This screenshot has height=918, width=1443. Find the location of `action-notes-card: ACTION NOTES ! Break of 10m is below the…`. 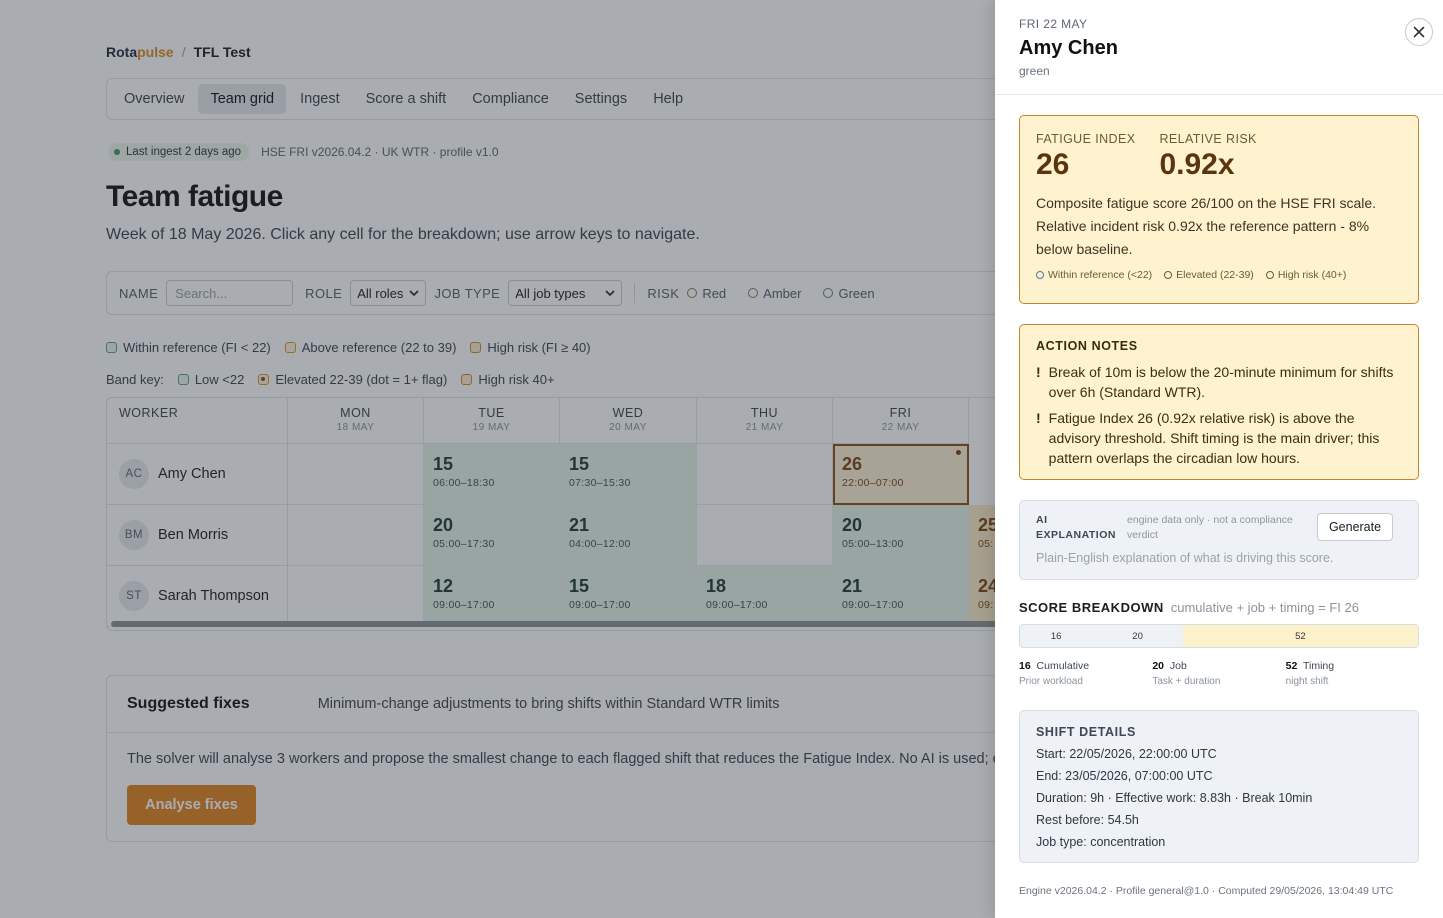

action-notes-card: ACTION NOTES ! Break of 10m is below the… is located at coordinates (1219, 402).